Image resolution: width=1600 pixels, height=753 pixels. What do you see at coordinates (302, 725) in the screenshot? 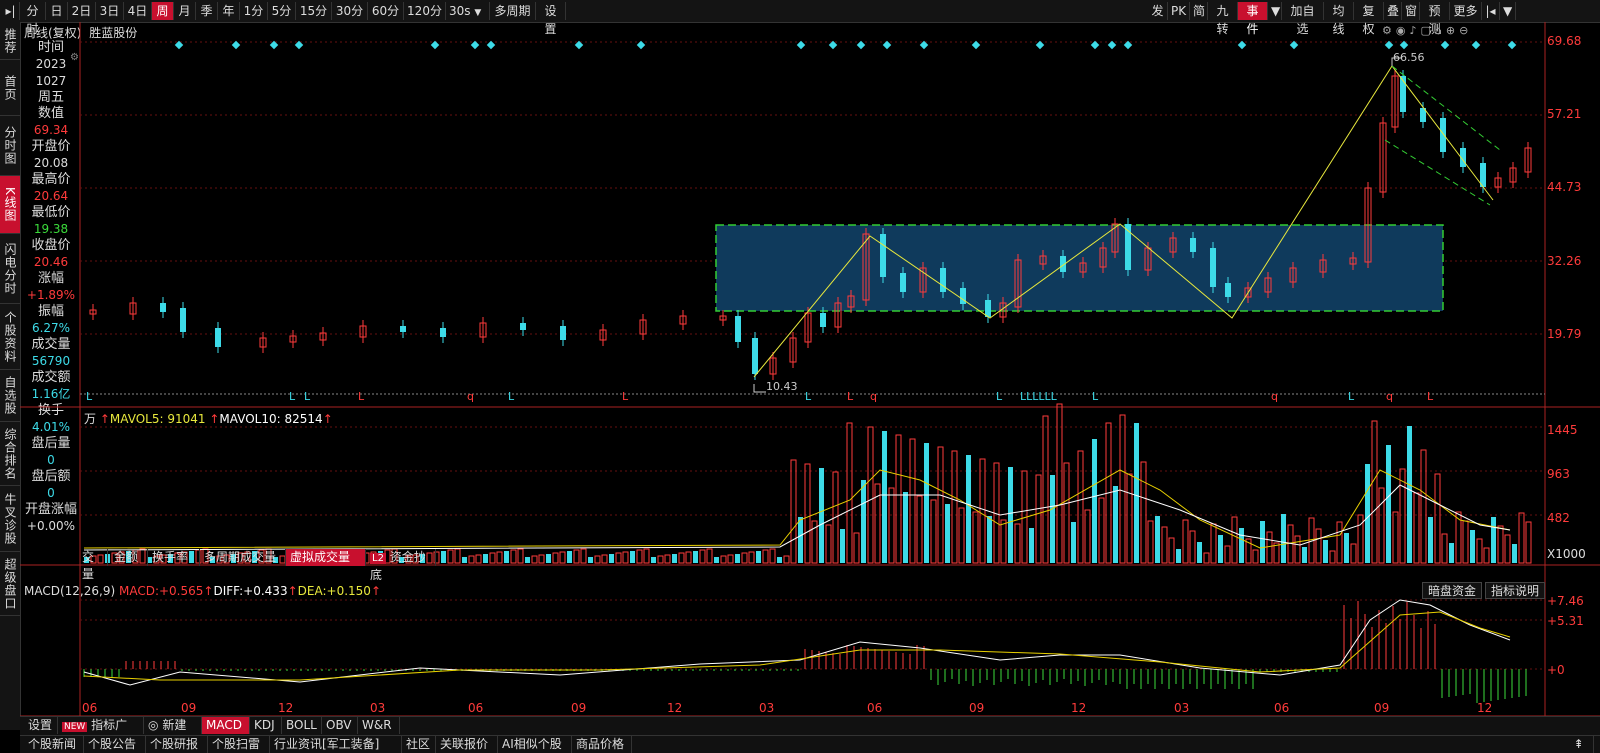
I see `indicator-boll: BOLL` at bounding box center [302, 725].